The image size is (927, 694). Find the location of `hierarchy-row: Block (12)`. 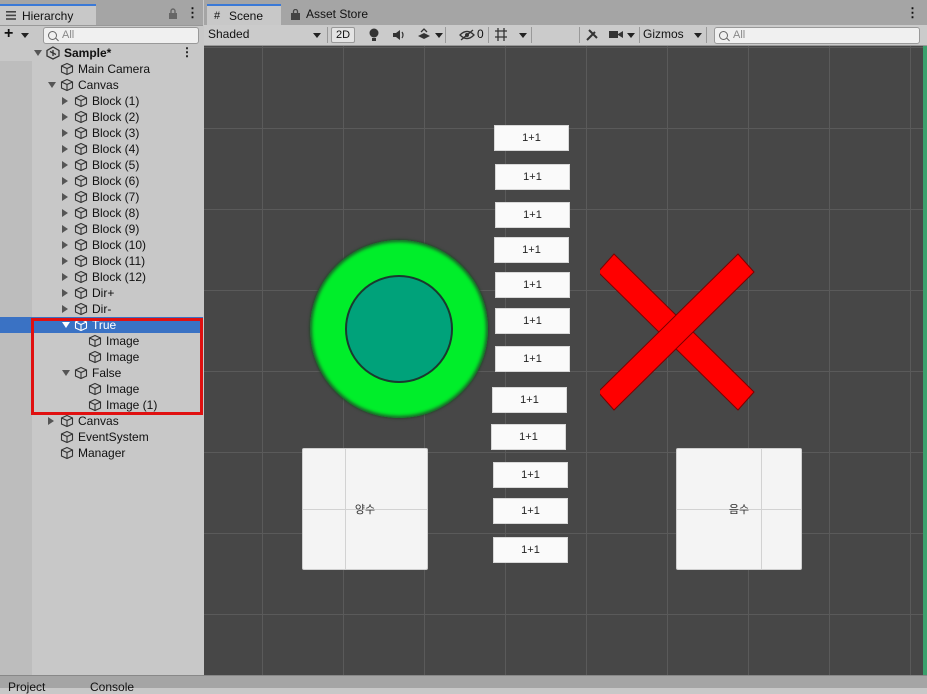

hierarchy-row: Block (12) is located at coordinates (101, 277).